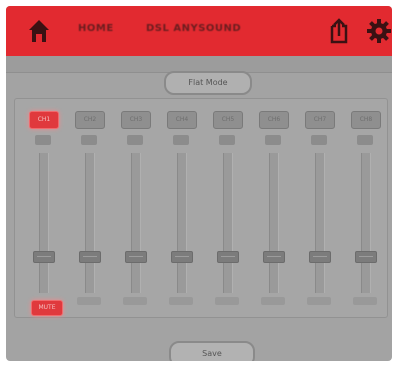 Image resolution: width=398 pixels, height=367 pixels. I want to click on channel-strip: CH5, so click(227, 208).